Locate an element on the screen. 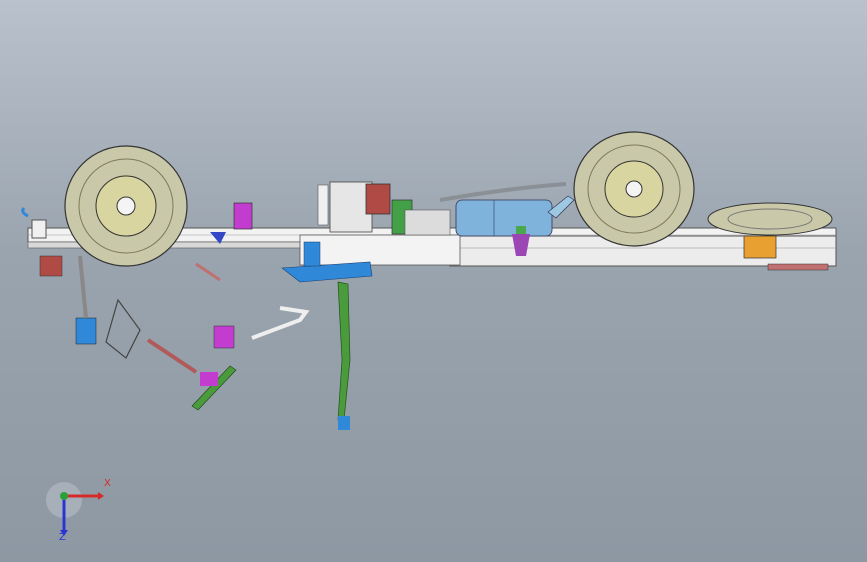  axis-triad: X Z is located at coordinates (79, 512).